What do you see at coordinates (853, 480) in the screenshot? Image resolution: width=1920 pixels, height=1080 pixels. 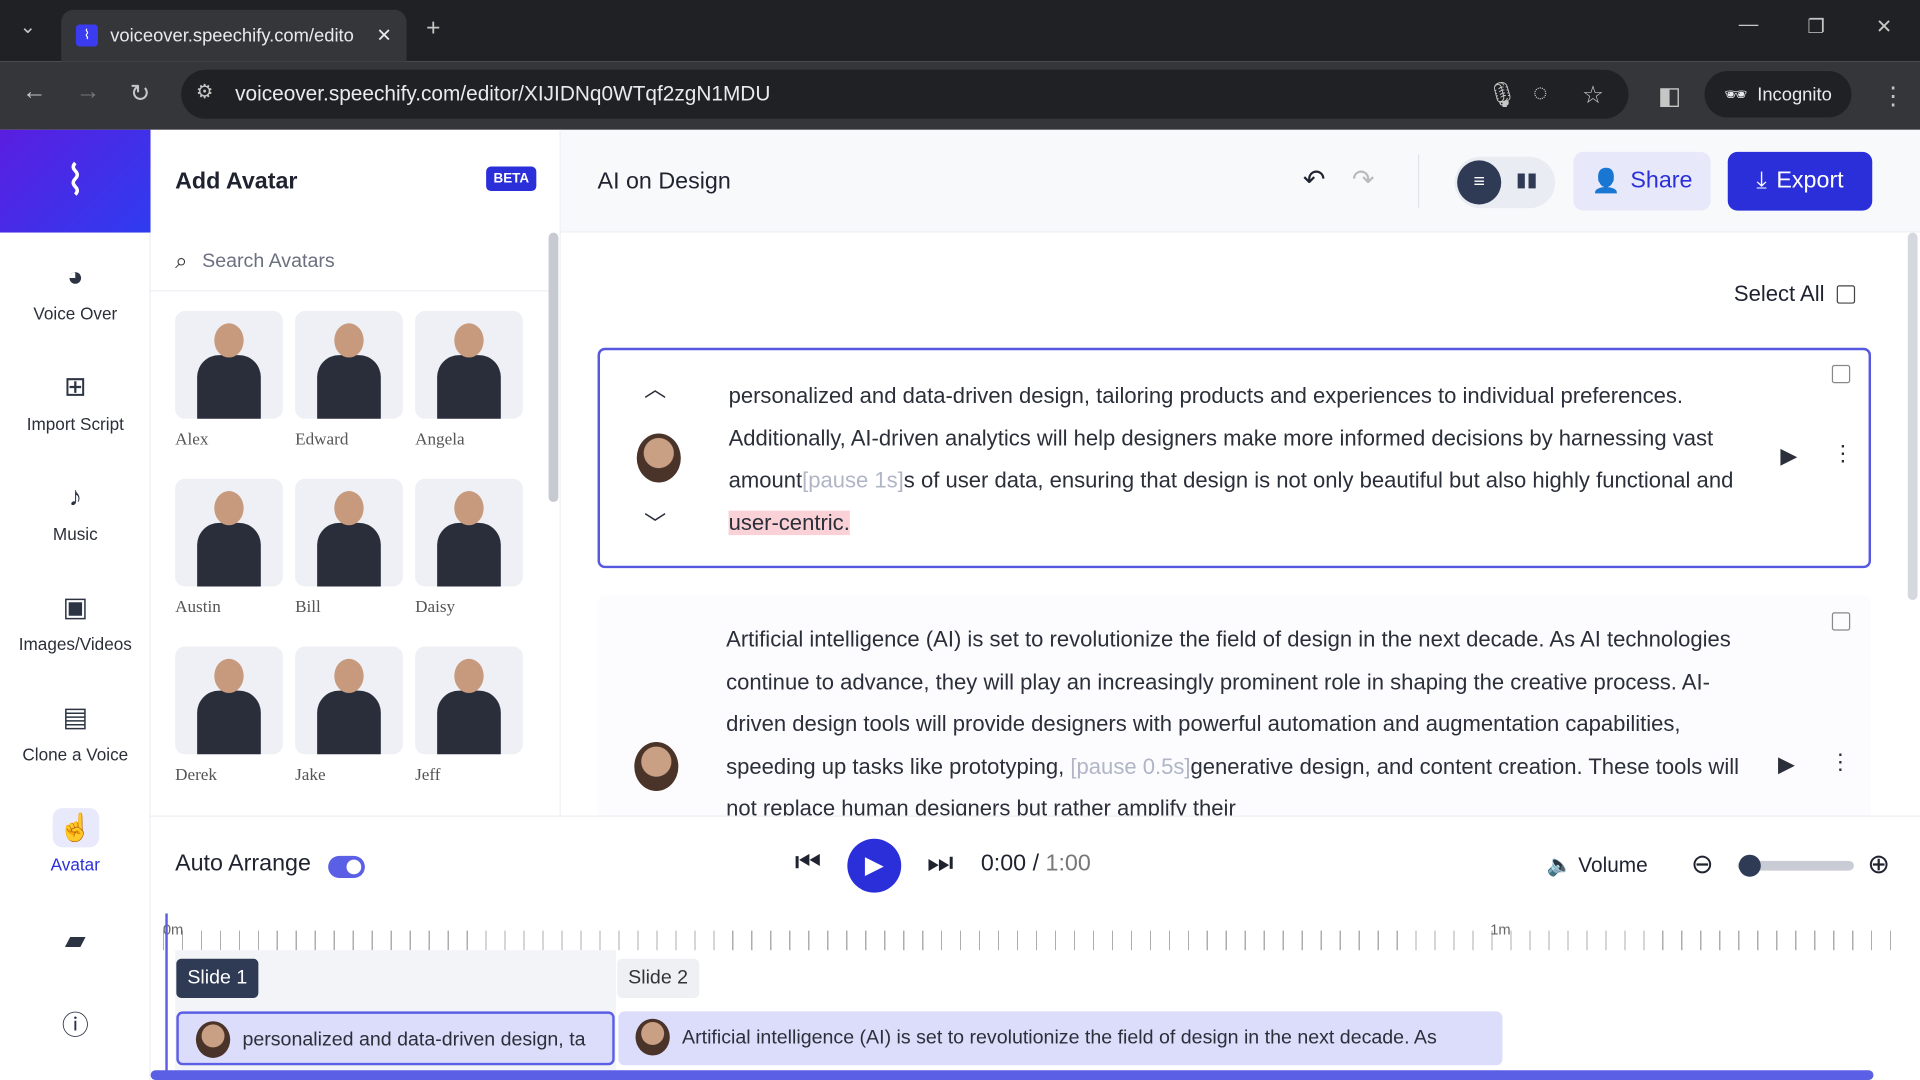 I see `pause-tag: [pause 1s]` at bounding box center [853, 480].